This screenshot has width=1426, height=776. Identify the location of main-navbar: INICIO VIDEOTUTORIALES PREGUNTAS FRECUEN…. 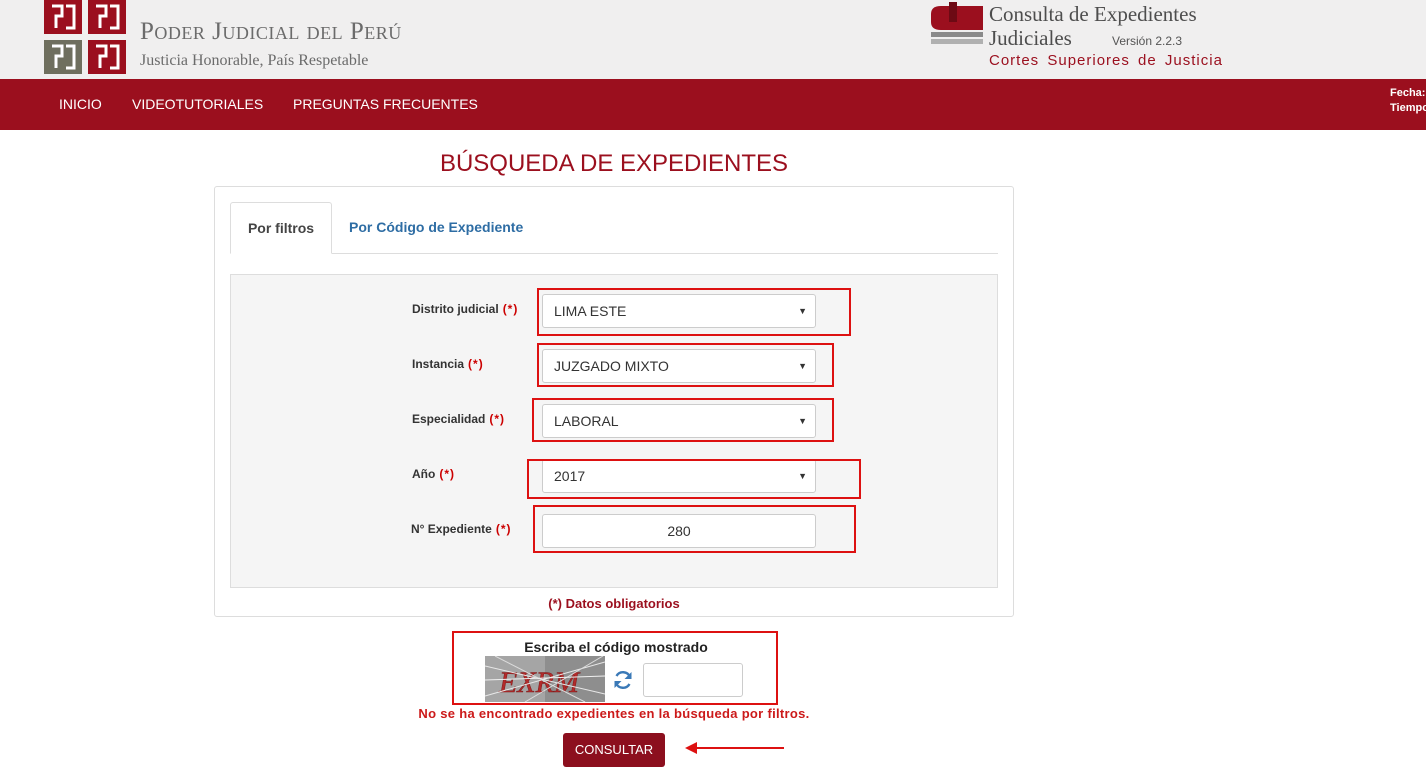
(713, 104).